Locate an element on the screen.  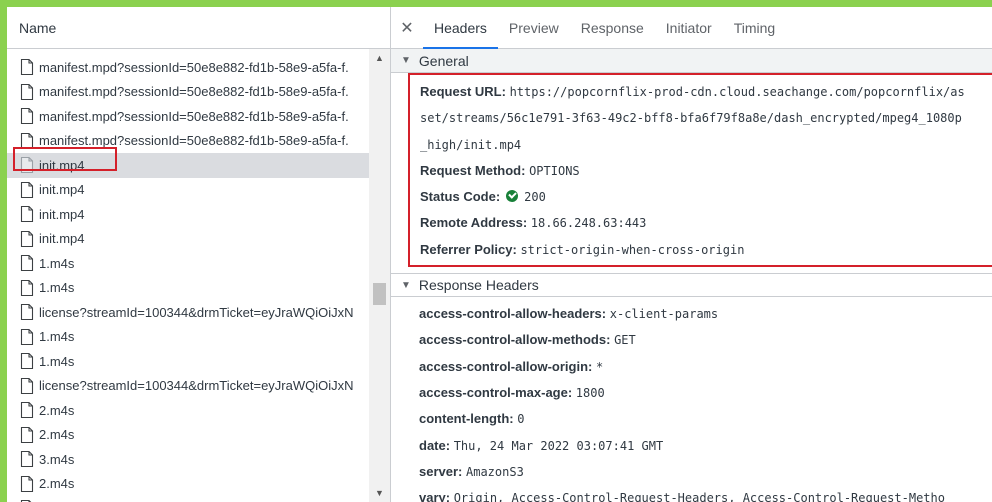
scroll-up-arrow-icon: ▲ is located at coordinates (379, 58).